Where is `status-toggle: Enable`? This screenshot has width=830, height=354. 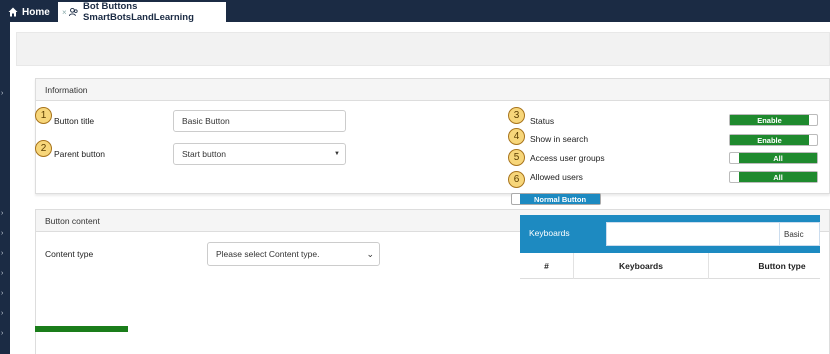 status-toggle: Enable is located at coordinates (773, 120).